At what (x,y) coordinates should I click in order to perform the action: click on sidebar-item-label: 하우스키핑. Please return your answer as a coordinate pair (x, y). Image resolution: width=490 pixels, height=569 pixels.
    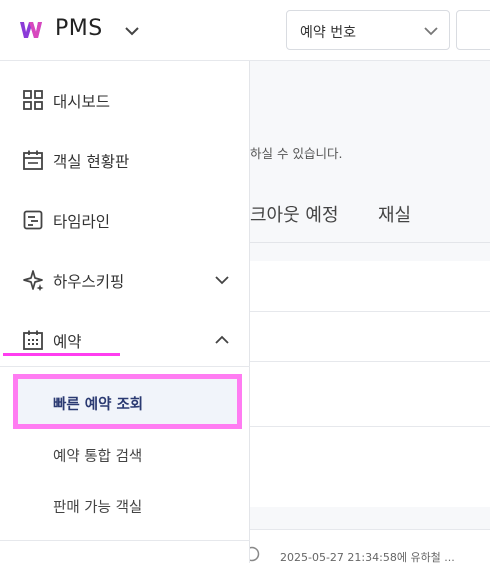
    Looking at the image, I should click on (89, 282).